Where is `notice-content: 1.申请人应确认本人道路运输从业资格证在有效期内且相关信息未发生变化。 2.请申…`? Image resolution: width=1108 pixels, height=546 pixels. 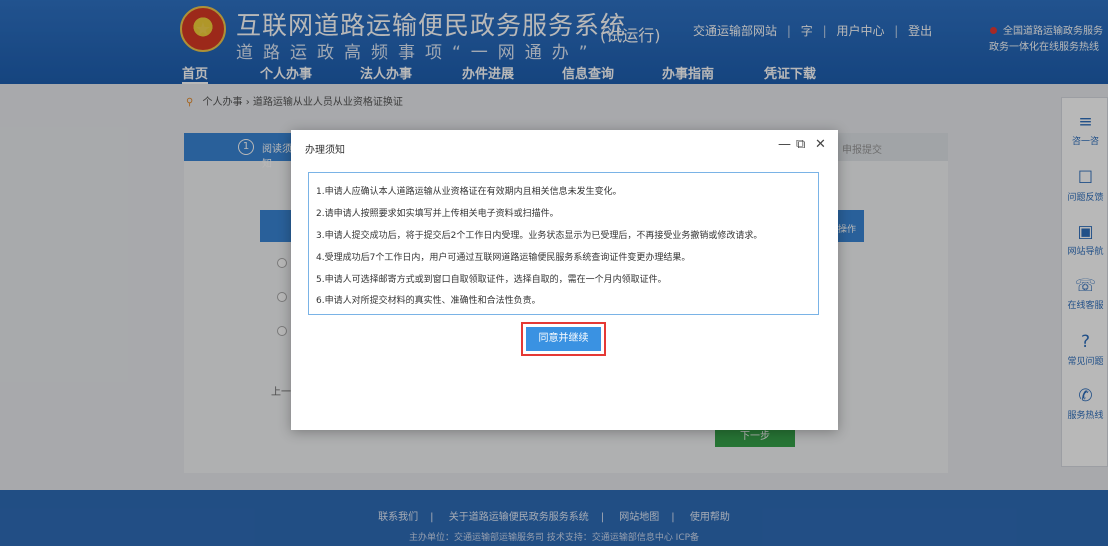 notice-content: 1.申请人应确认本人道路运输从业资格证在有效期内且相关信息未发生变化。 2.请申… is located at coordinates (563, 243).